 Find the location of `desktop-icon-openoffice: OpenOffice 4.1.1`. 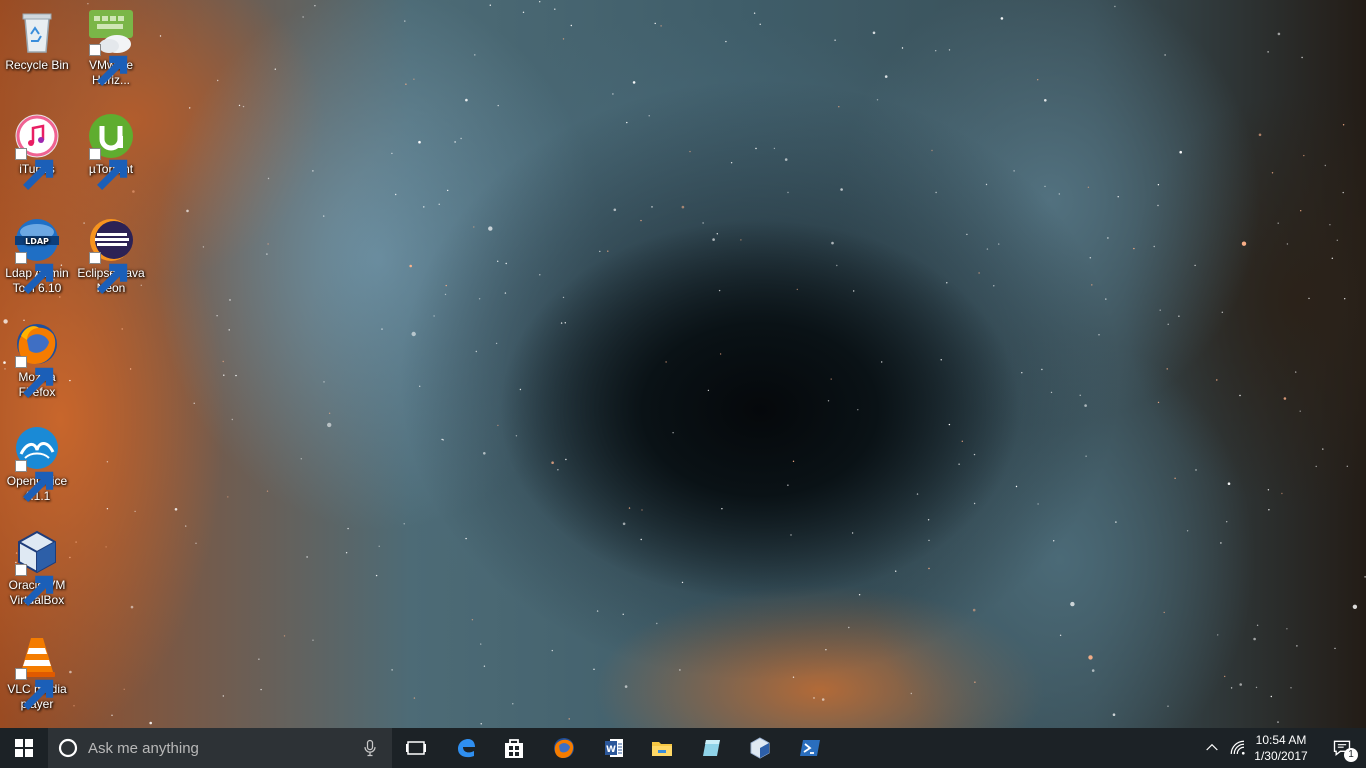

desktop-icon-openoffice: OpenOffice 4.1.1 is located at coordinates (37, 464).